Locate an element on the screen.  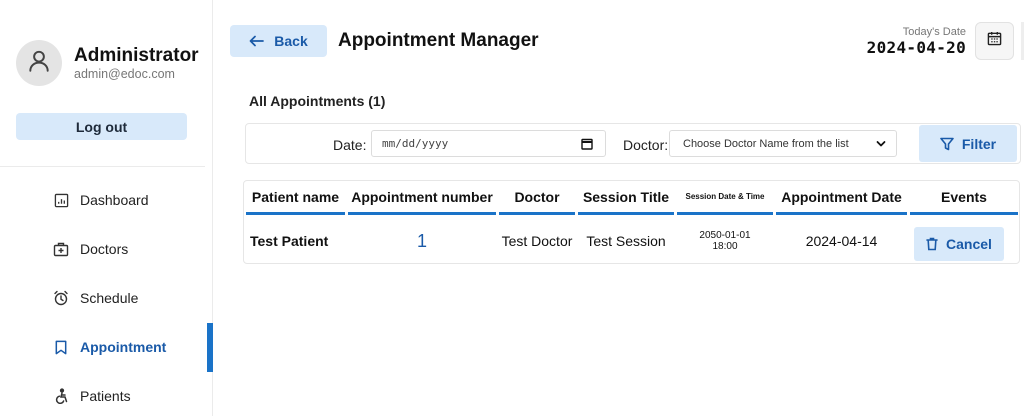
calendar-button is located at coordinates (994, 41).